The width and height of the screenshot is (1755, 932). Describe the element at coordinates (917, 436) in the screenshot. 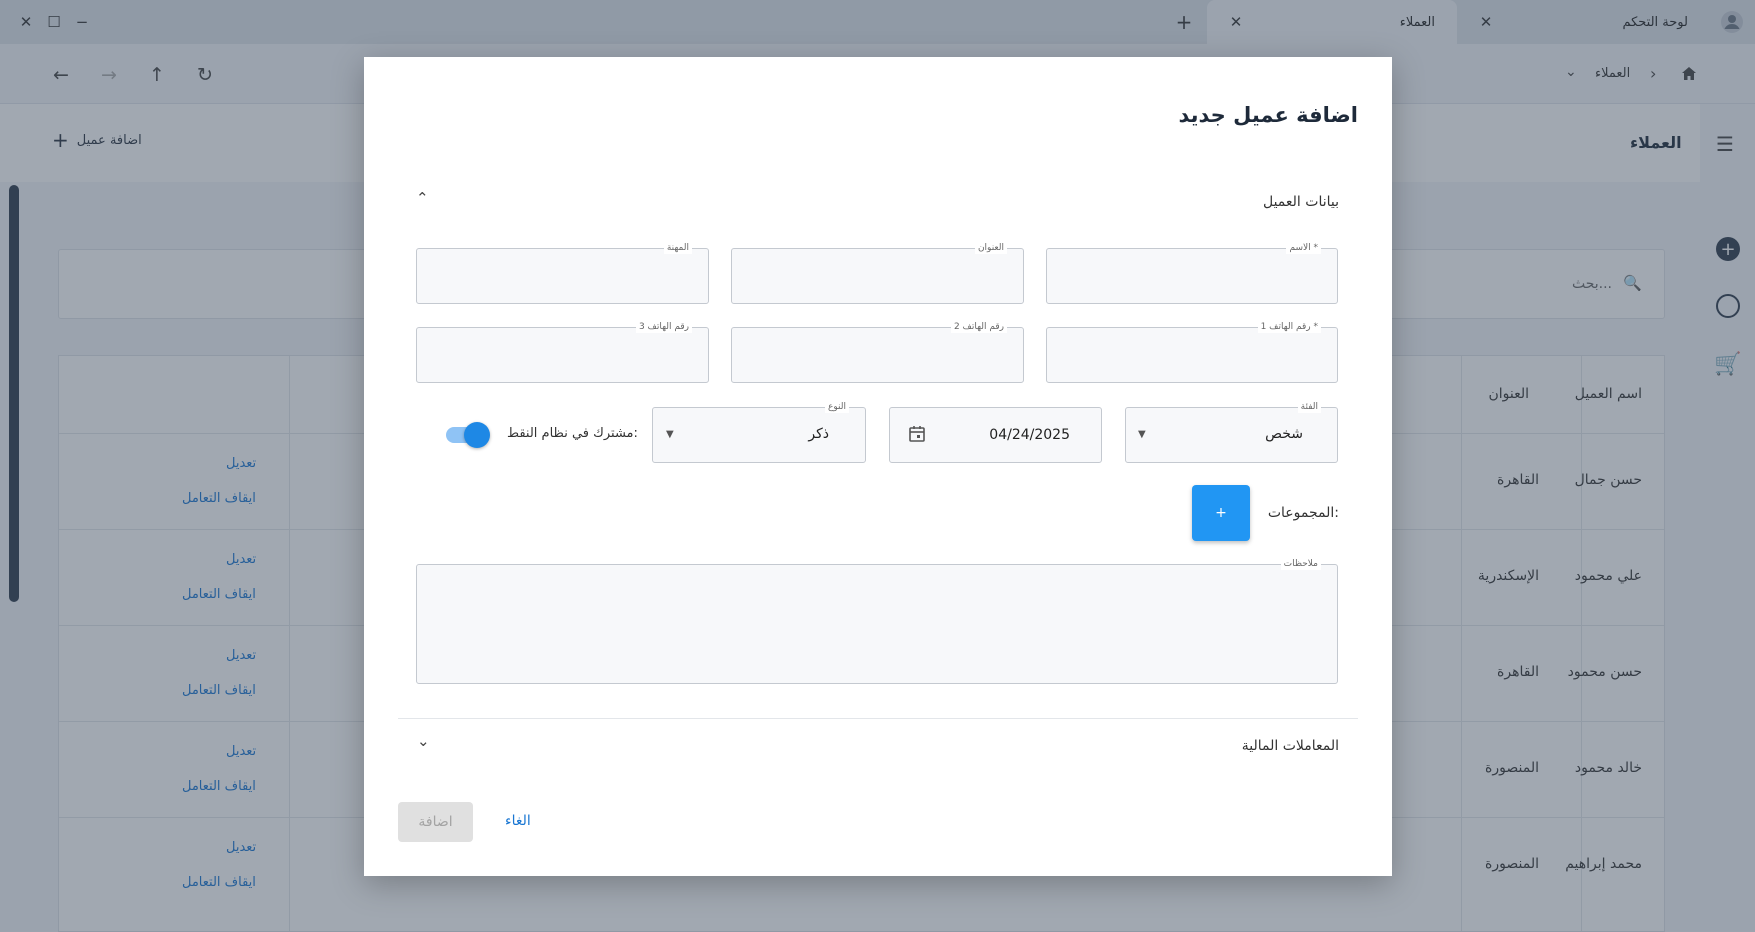

I see `calendar-icon` at that location.